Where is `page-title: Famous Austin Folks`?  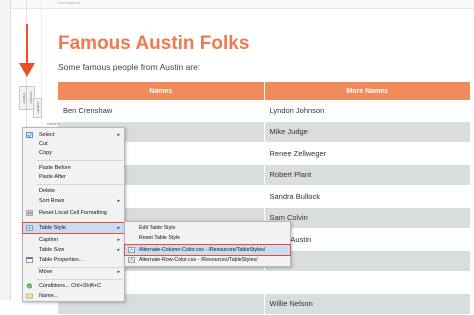
page-title: Famous Austin Folks is located at coordinates (153, 44).